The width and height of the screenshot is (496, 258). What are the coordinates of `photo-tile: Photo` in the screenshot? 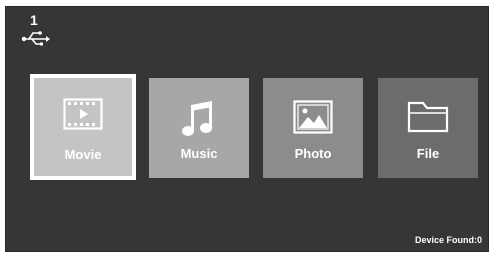 It's located at (313, 128).